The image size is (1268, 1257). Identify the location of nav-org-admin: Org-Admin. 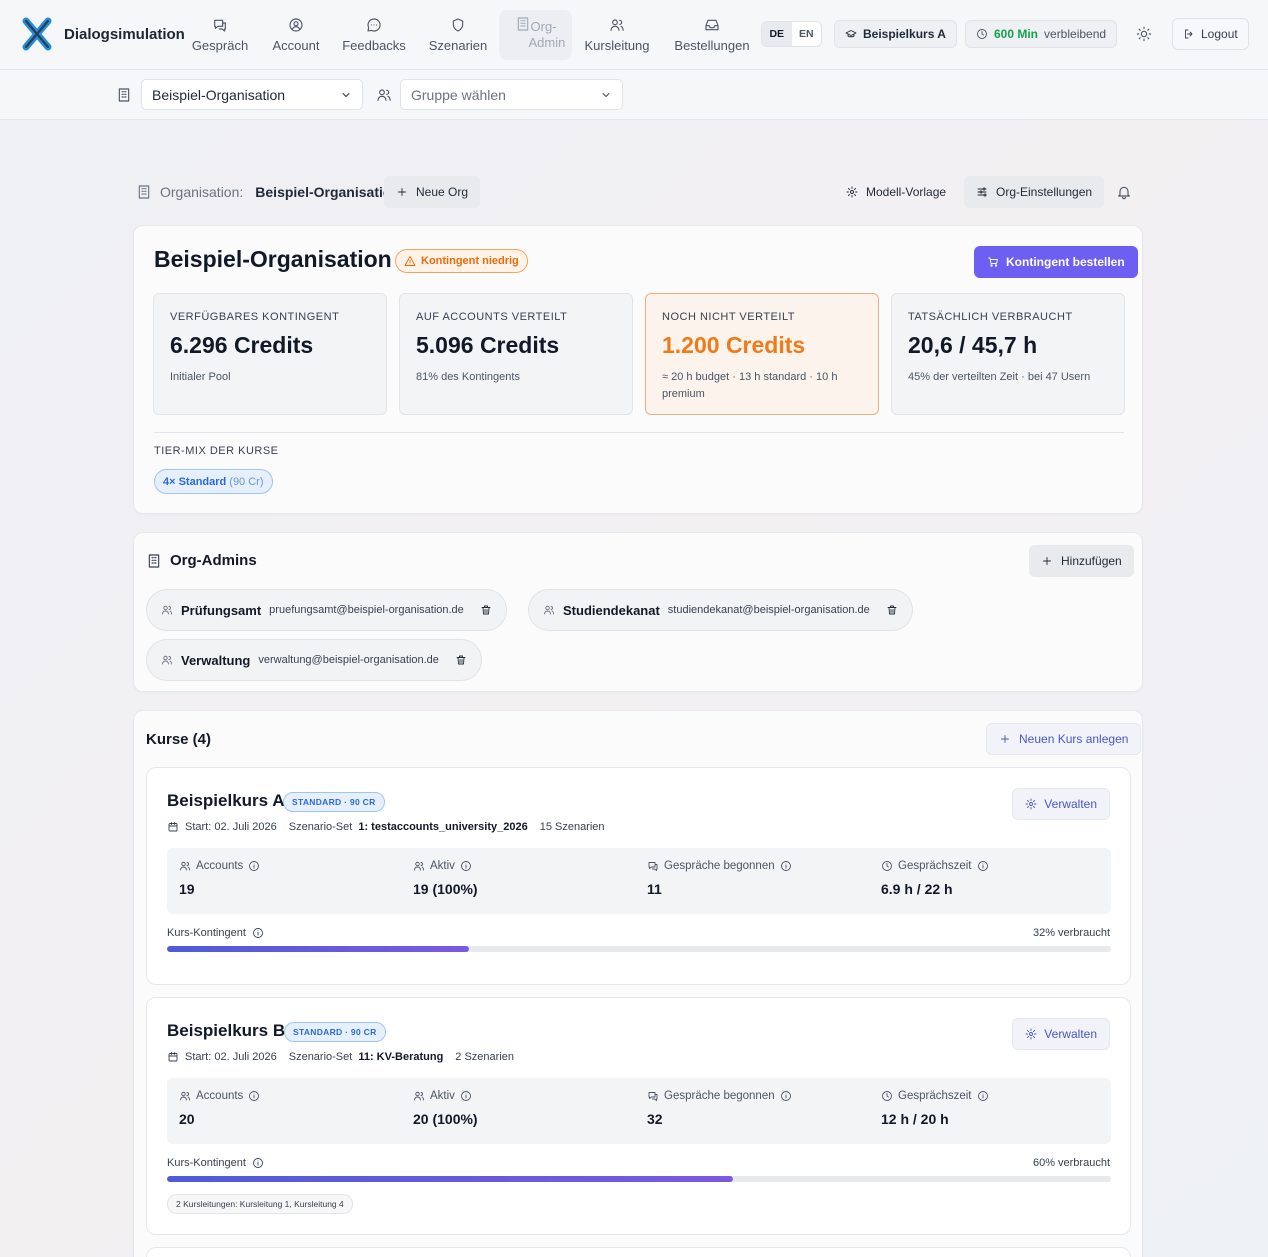
(535, 35).